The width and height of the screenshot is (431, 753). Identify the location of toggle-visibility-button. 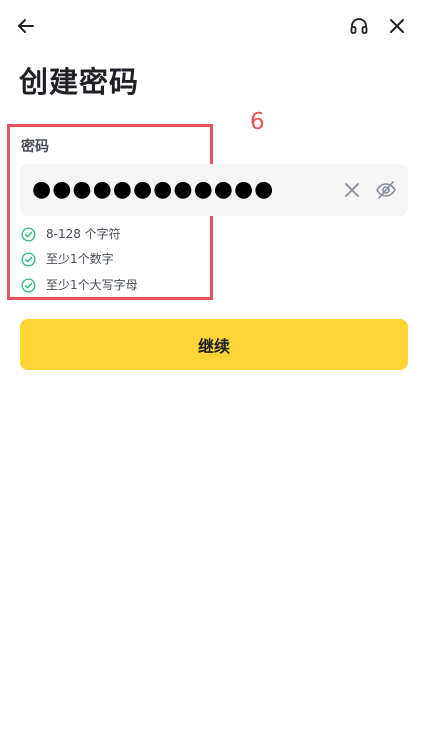
(386, 190).